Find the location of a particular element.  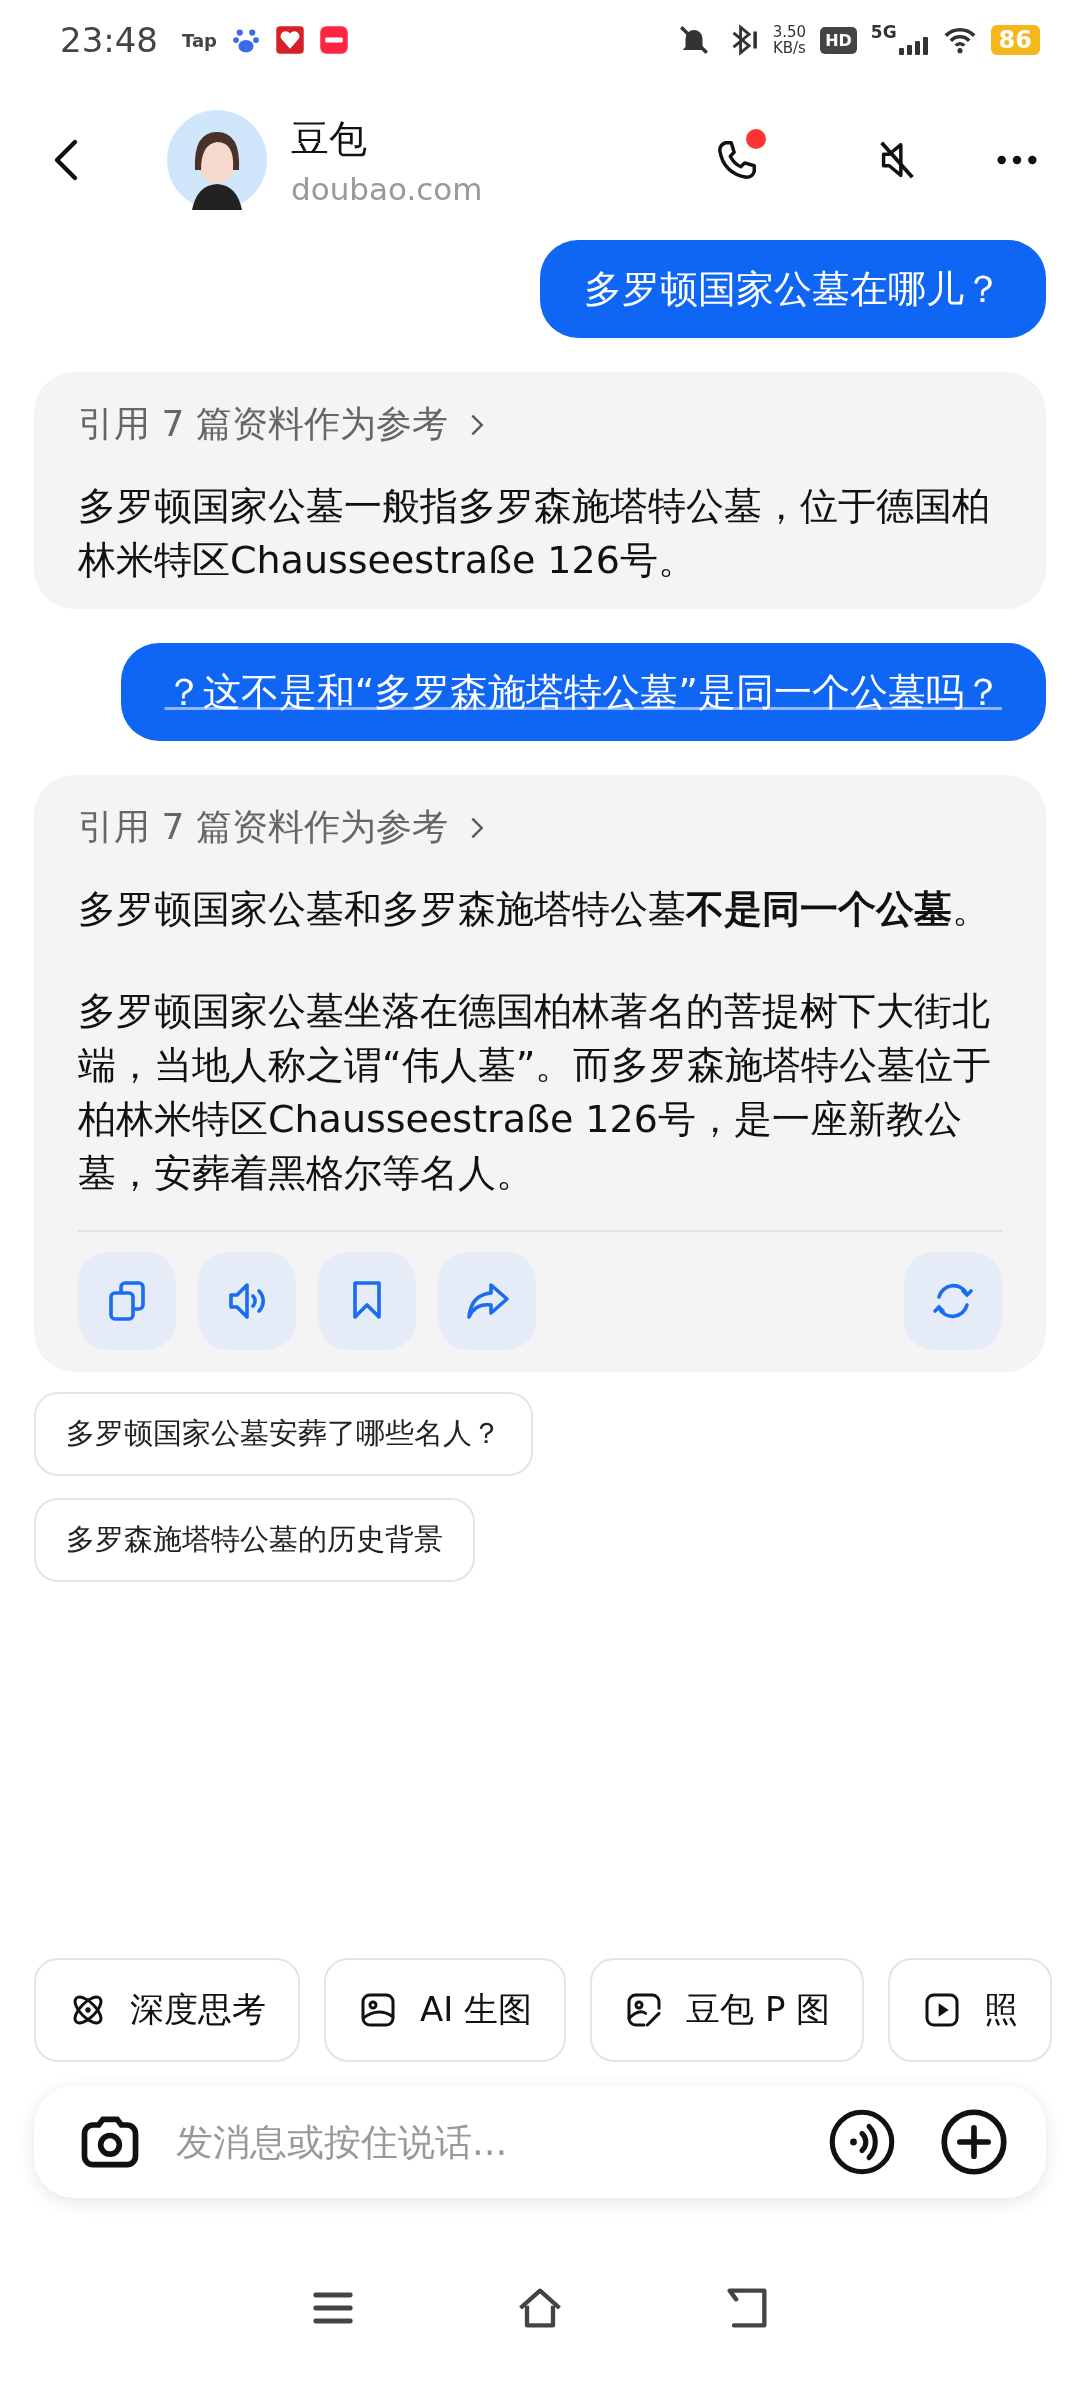

network-speed: 3.50 KB/s is located at coordinates (789, 40).